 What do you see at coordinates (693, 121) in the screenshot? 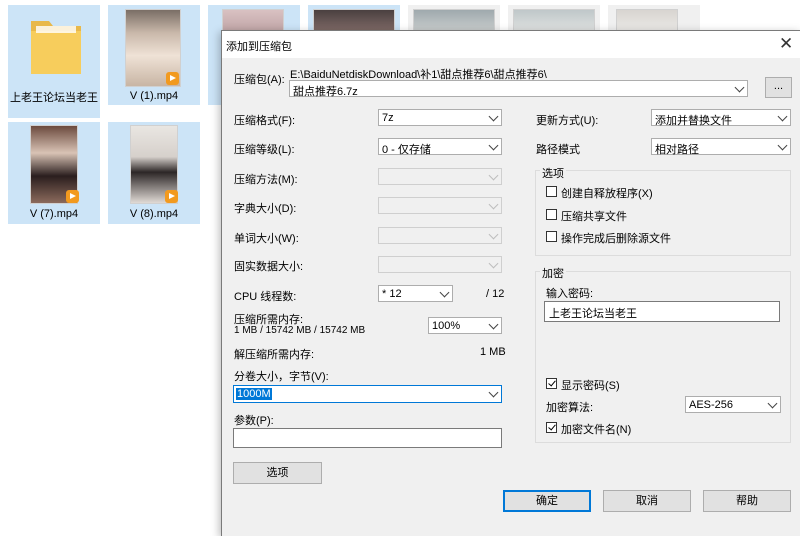
I see `update-value: 添加并替换文件` at bounding box center [693, 121].